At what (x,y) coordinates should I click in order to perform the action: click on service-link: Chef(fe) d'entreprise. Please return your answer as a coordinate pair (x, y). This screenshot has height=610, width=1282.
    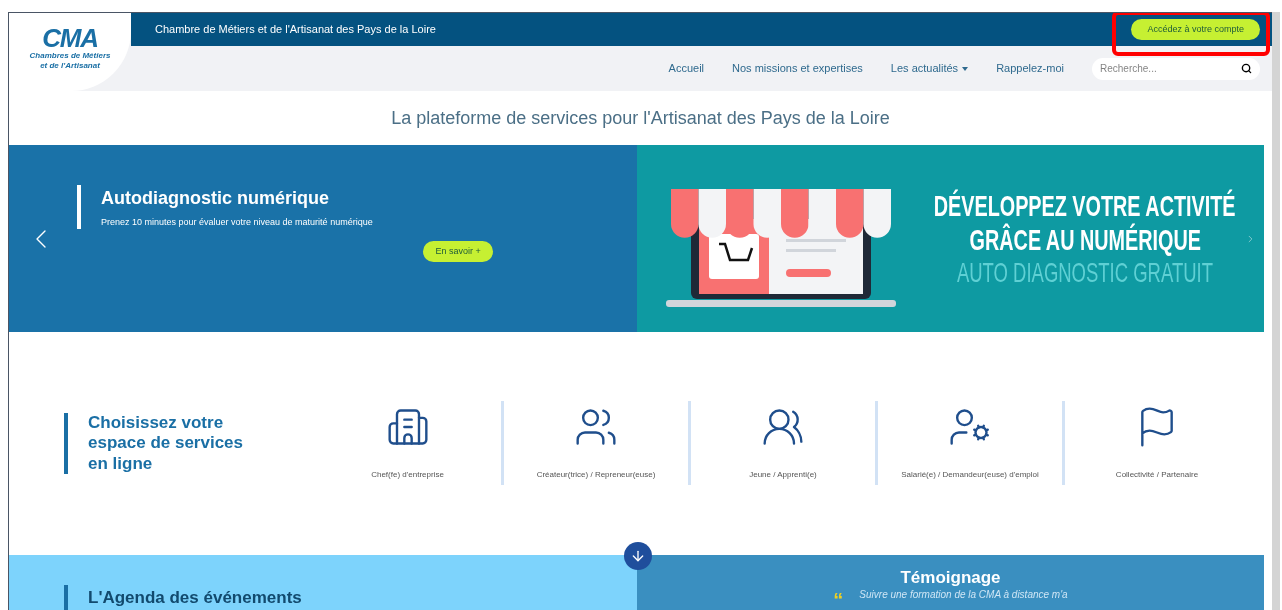
    Looking at the image, I should click on (407, 443).